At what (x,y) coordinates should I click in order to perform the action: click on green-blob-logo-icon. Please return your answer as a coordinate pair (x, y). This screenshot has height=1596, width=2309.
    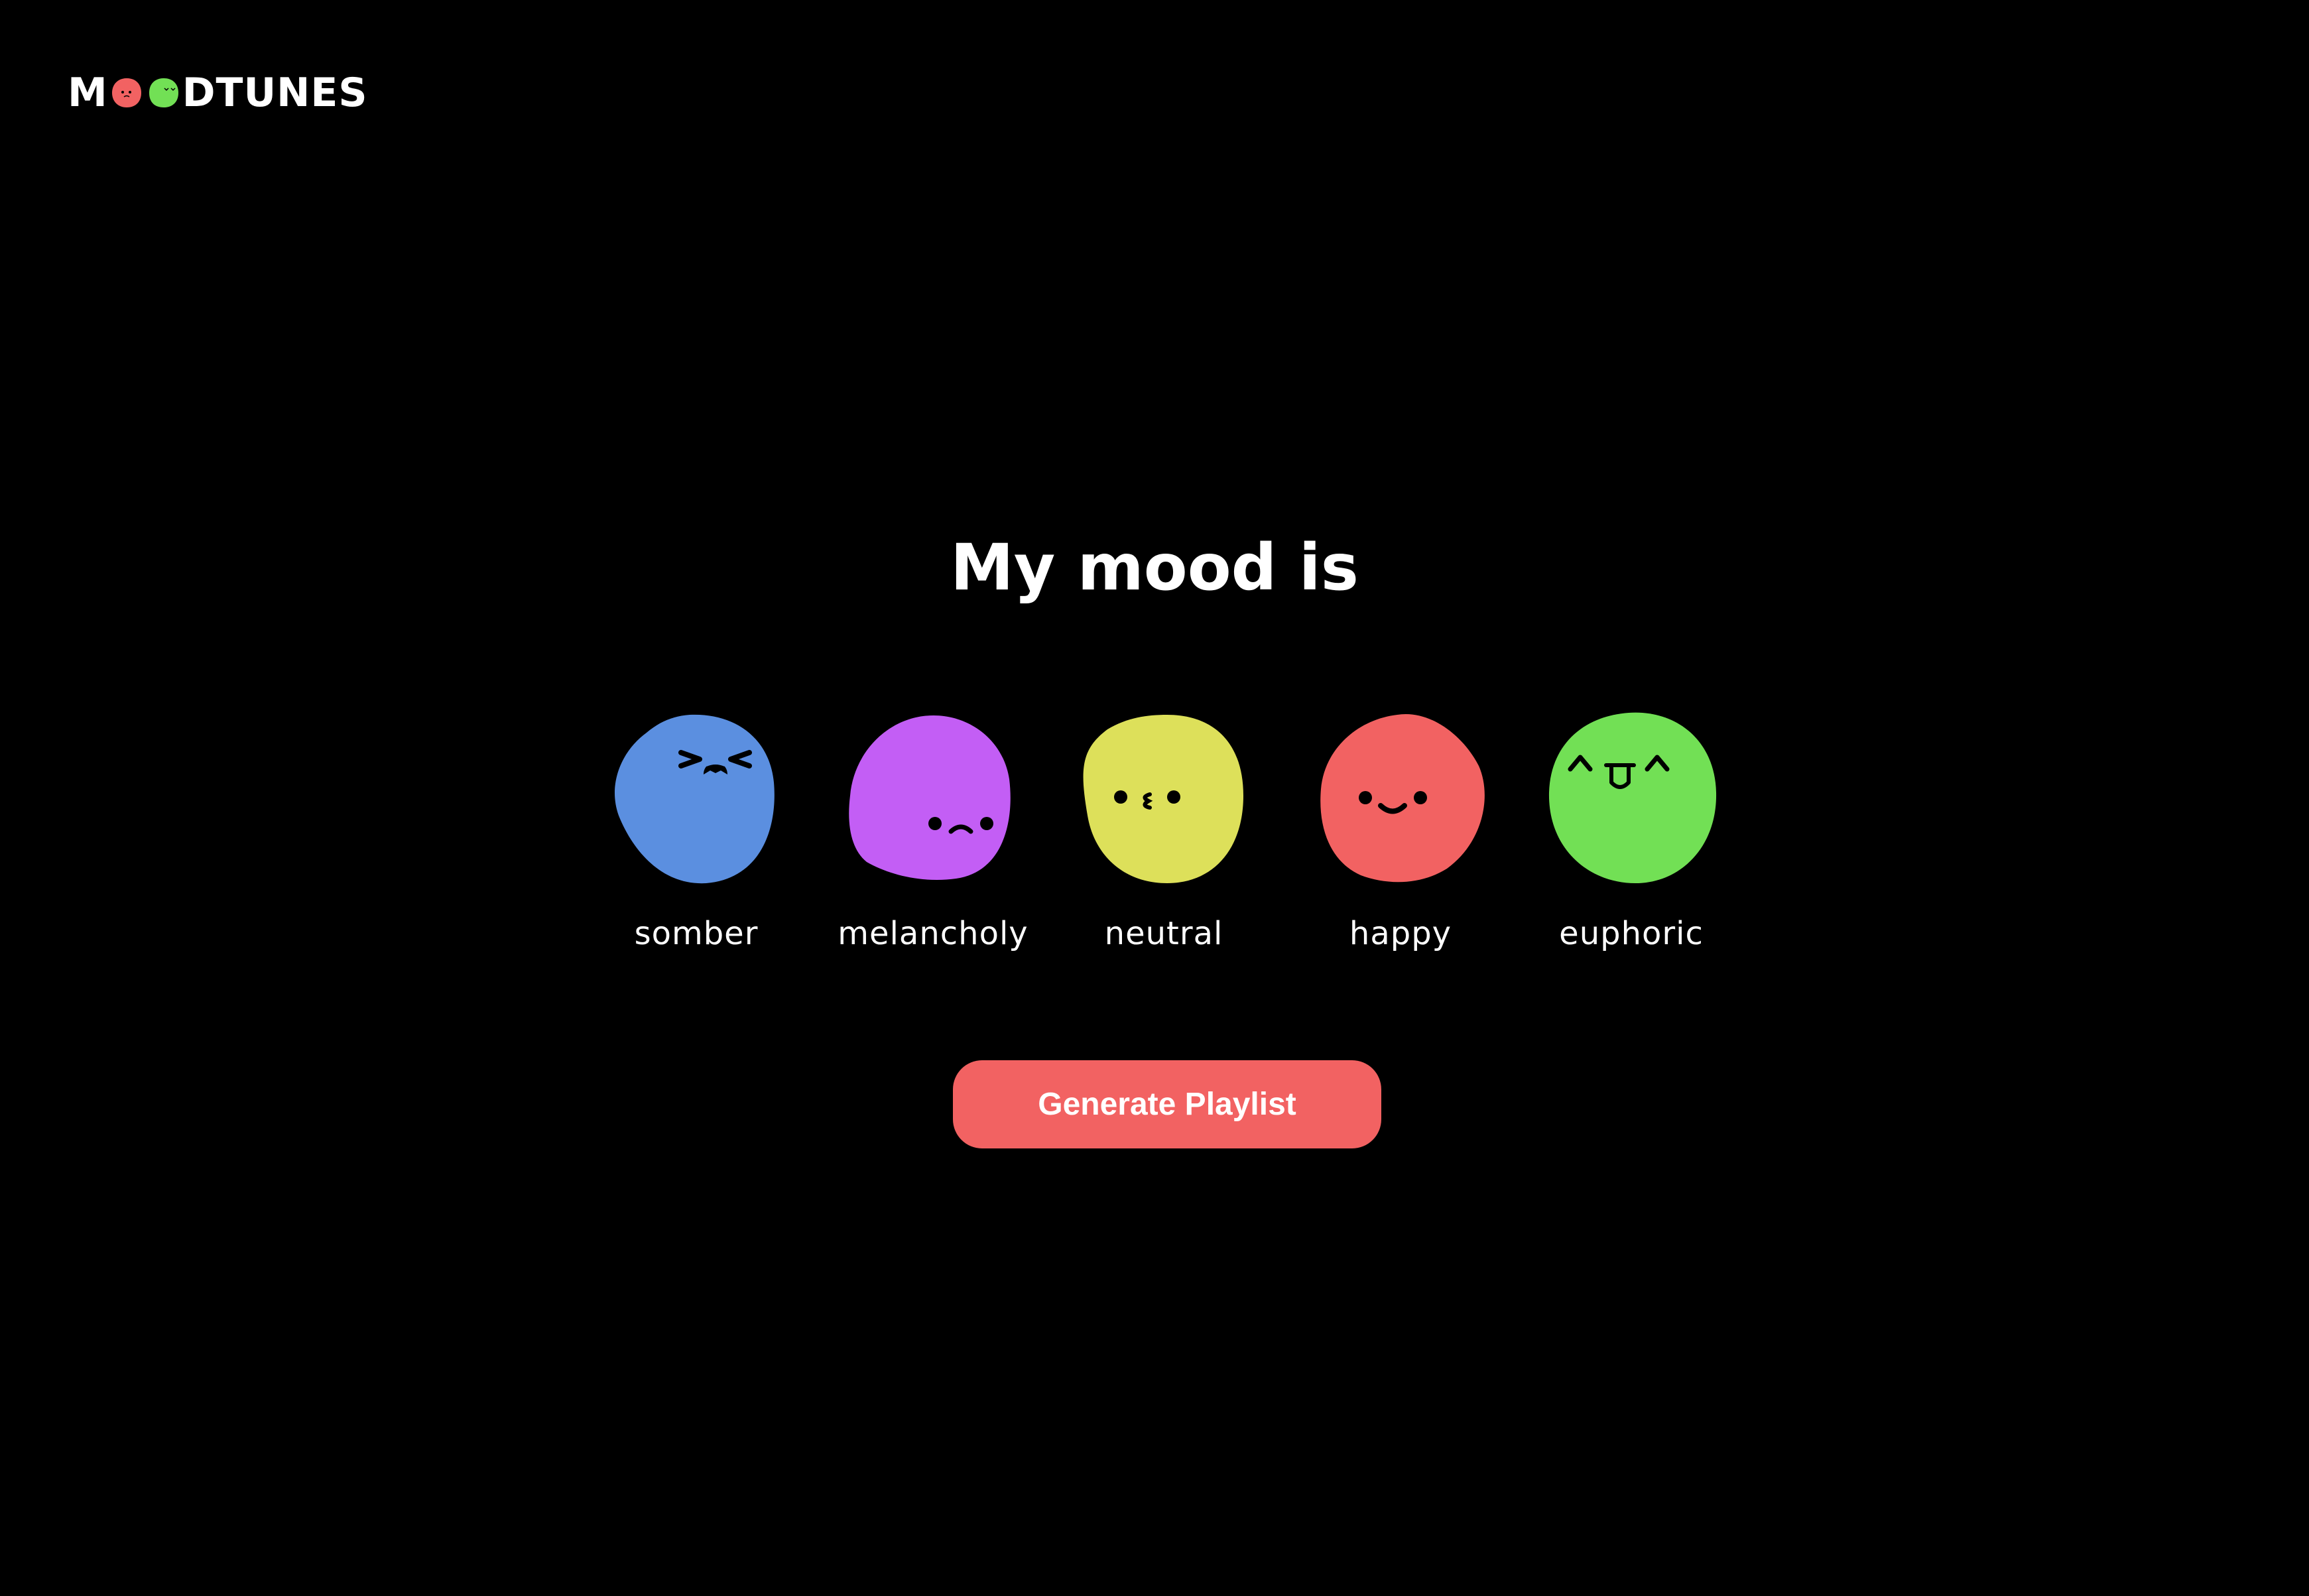
    Looking at the image, I should click on (163, 92).